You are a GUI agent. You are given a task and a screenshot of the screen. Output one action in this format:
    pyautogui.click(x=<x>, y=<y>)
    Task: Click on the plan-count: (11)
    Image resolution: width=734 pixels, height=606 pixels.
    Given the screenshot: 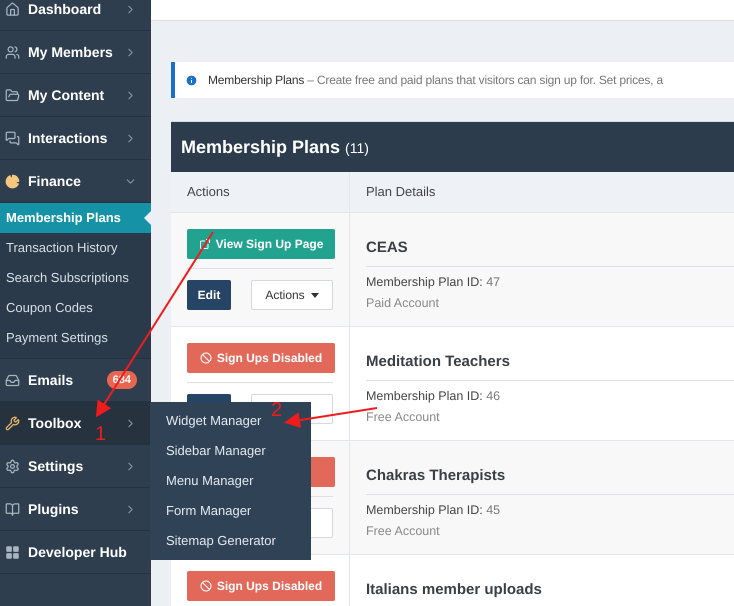 What is the action you would take?
    pyautogui.click(x=357, y=148)
    